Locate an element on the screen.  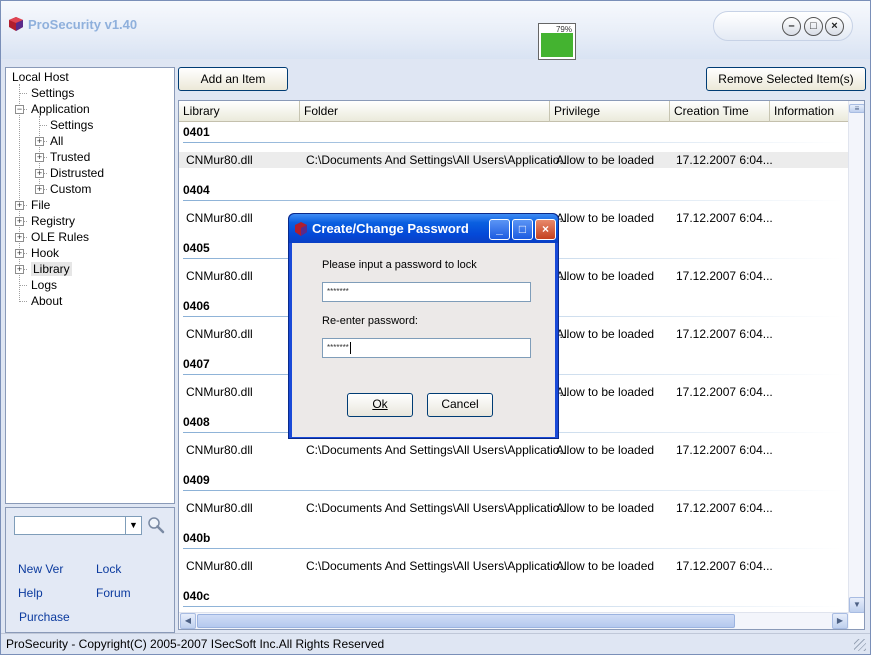
tree-item: Custom is located at coordinates (70, 189).